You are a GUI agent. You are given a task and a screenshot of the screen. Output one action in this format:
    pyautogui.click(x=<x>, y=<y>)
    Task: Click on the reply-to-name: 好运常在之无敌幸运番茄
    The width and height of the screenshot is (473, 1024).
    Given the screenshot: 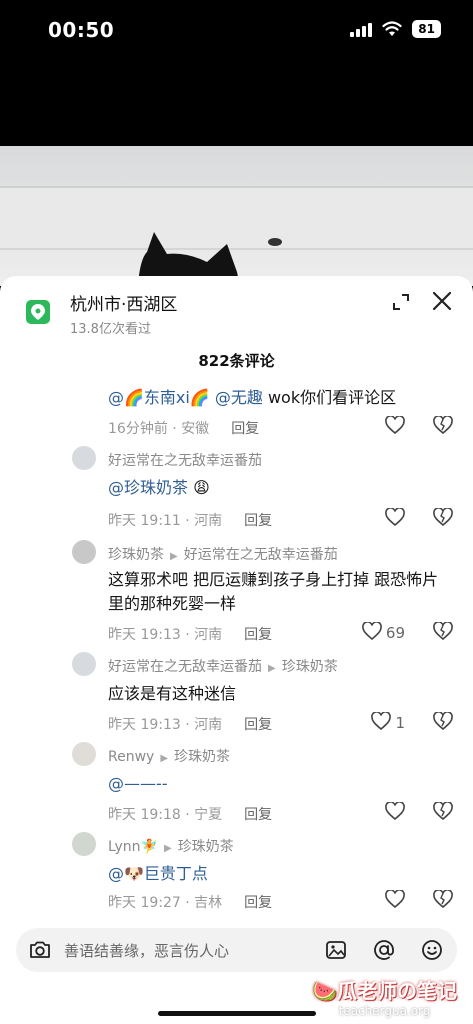 What is the action you would take?
    pyautogui.click(x=261, y=555)
    